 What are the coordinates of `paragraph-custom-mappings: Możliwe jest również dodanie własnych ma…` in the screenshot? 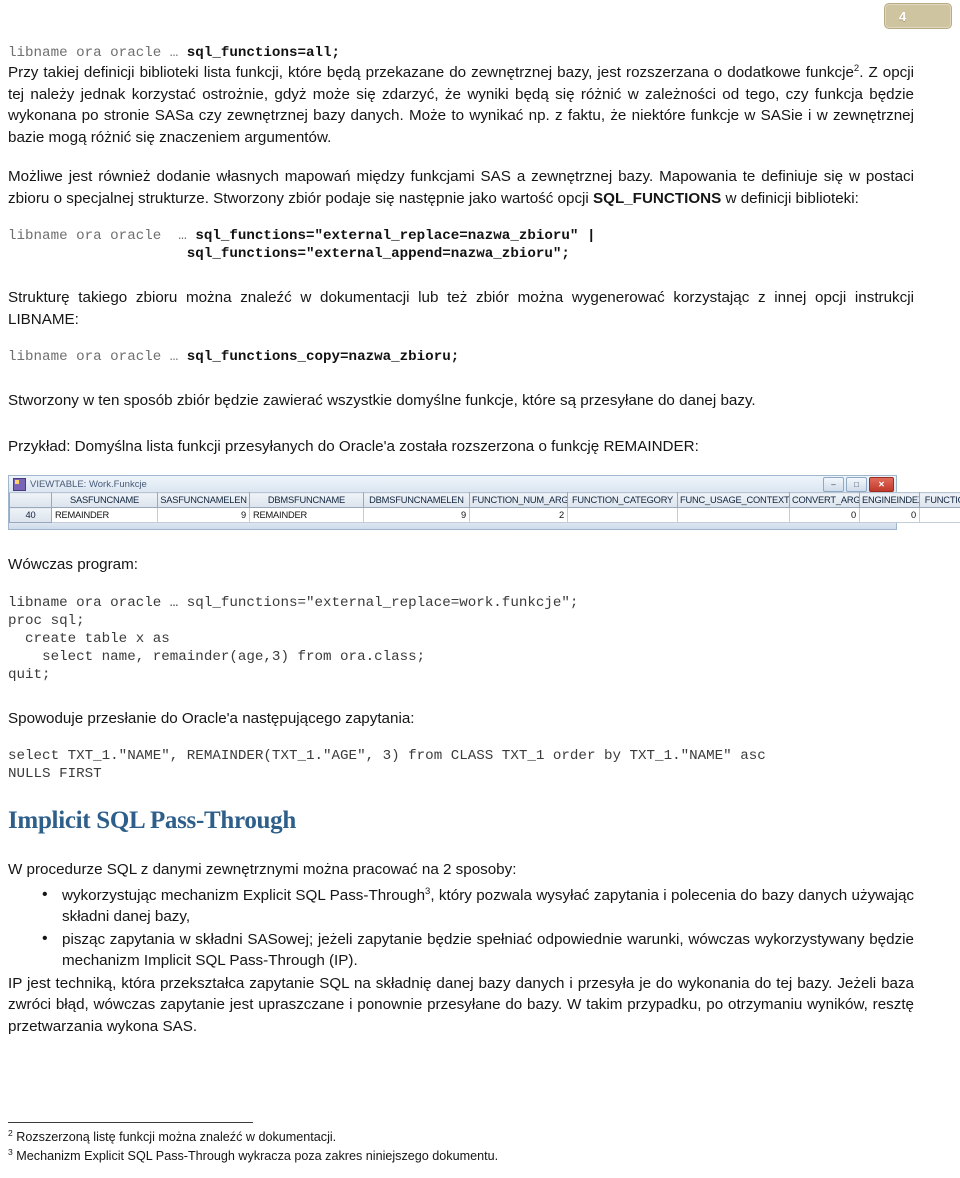 It's located at (461, 187).